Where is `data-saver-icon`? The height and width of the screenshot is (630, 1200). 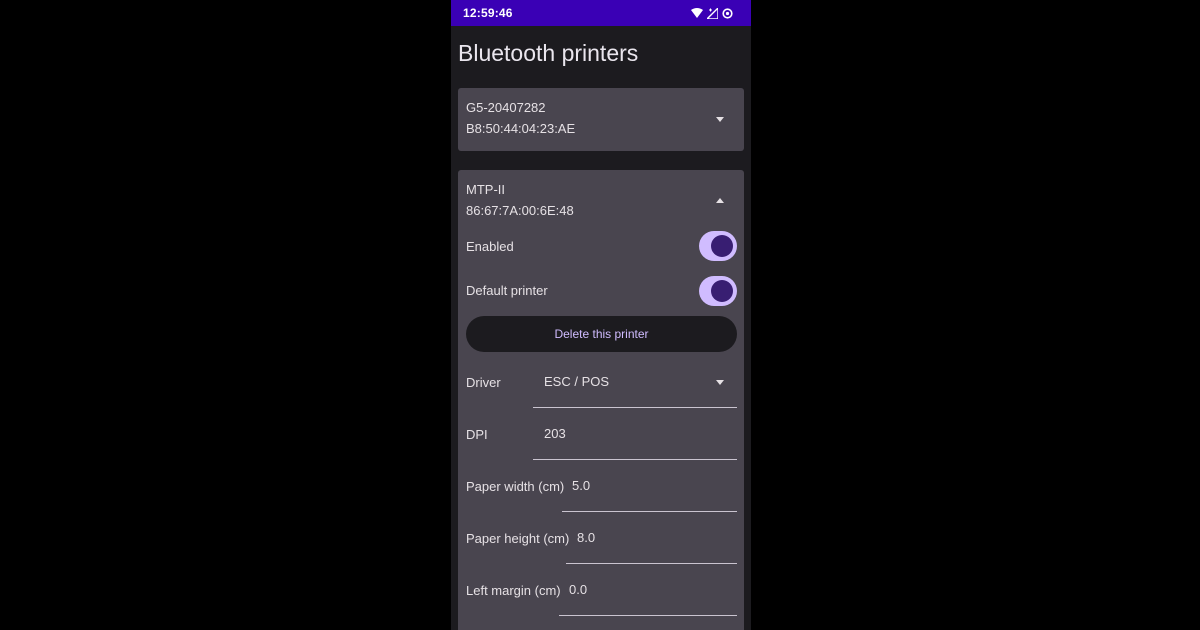
data-saver-icon is located at coordinates (727, 15).